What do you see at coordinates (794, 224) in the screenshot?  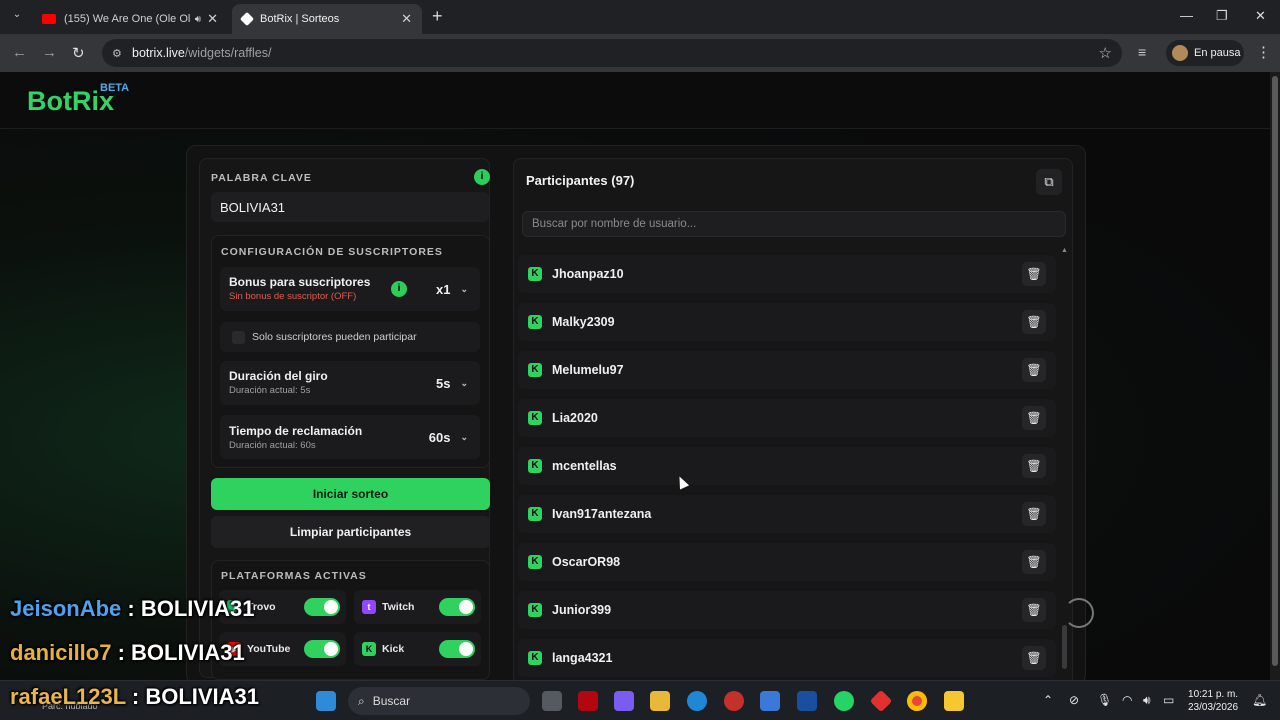 I see `participant-search-input` at bounding box center [794, 224].